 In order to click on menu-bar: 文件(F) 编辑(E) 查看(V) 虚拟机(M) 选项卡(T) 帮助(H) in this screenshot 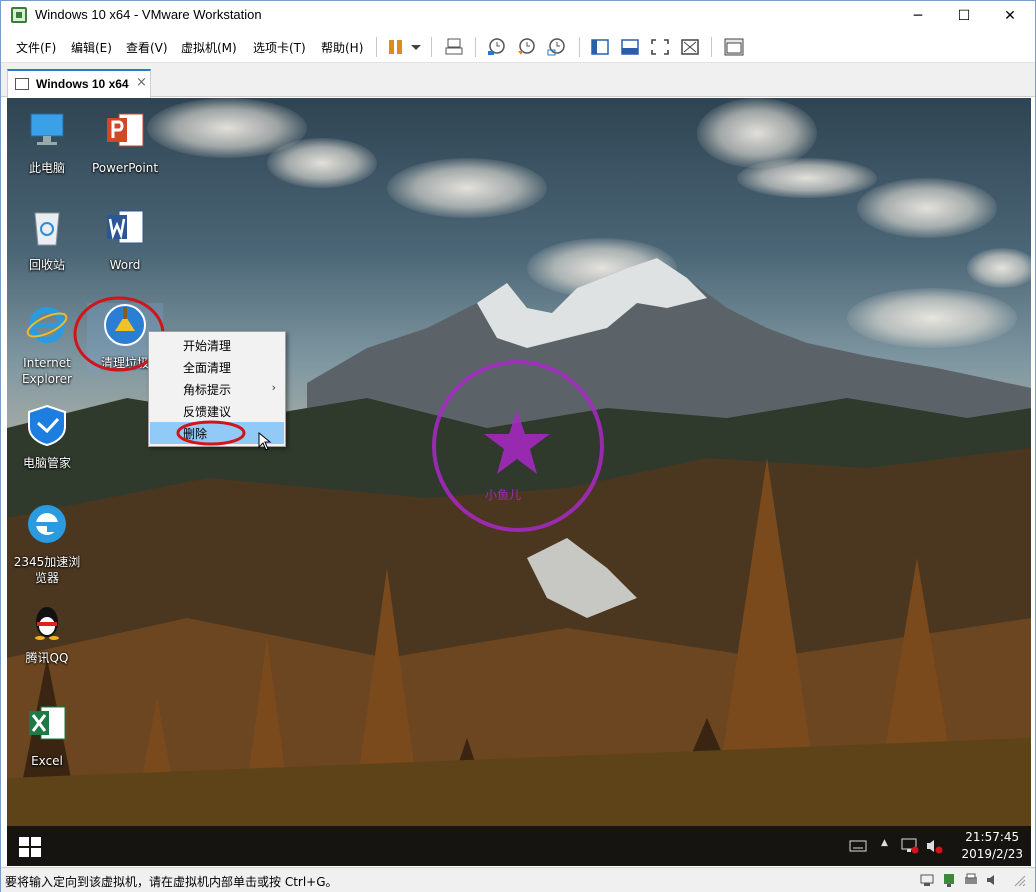, I will do `click(518, 47)`.